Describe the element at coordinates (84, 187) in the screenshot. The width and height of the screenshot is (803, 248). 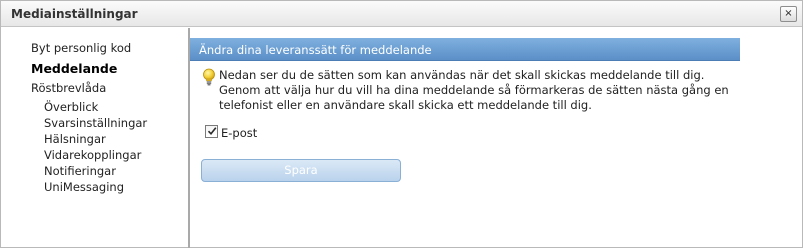
I see `sidebar-subitem-unimessaging: UniMessaging` at that location.